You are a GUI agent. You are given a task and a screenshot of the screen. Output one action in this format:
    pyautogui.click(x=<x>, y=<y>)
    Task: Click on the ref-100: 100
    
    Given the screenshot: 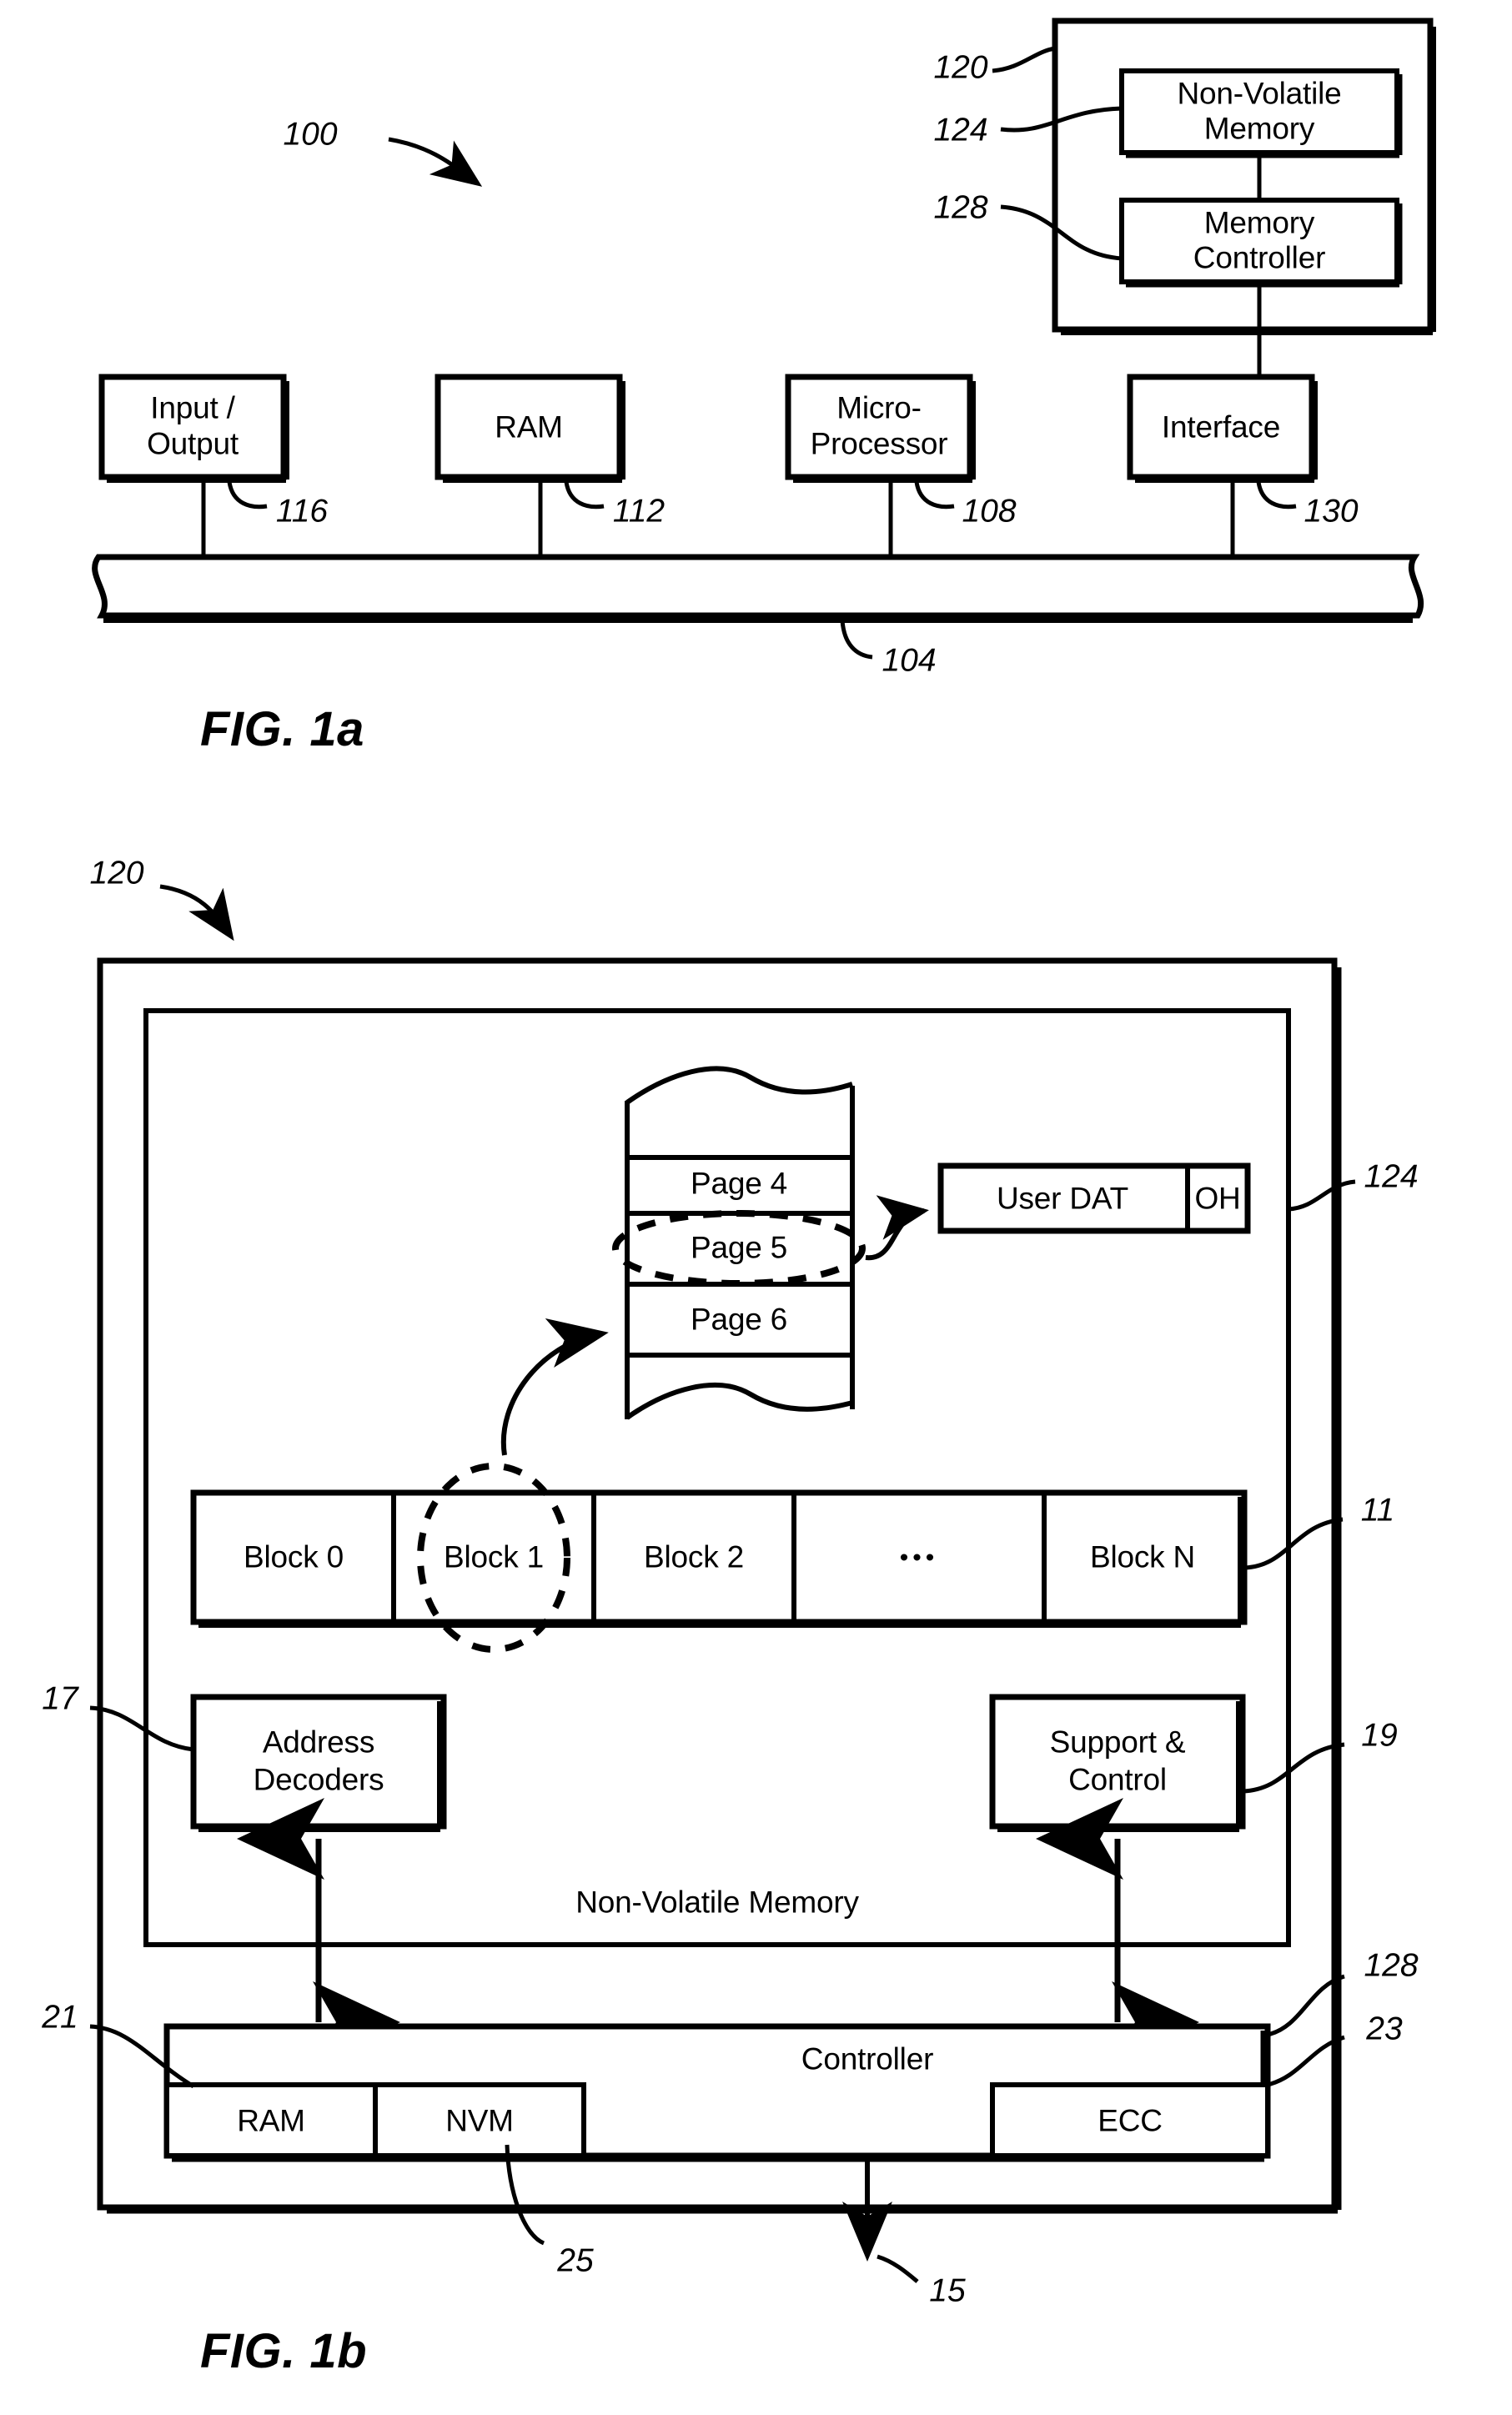 What is the action you would take?
    pyautogui.click(x=311, y=134)
    